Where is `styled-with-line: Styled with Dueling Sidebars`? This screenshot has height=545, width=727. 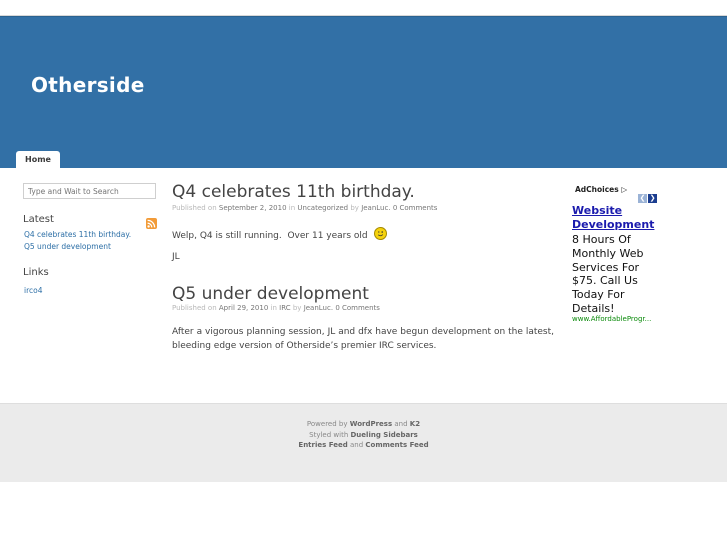 styled-with-line: Styled with Dueling Sidebars is located at coordinates (363, 435).